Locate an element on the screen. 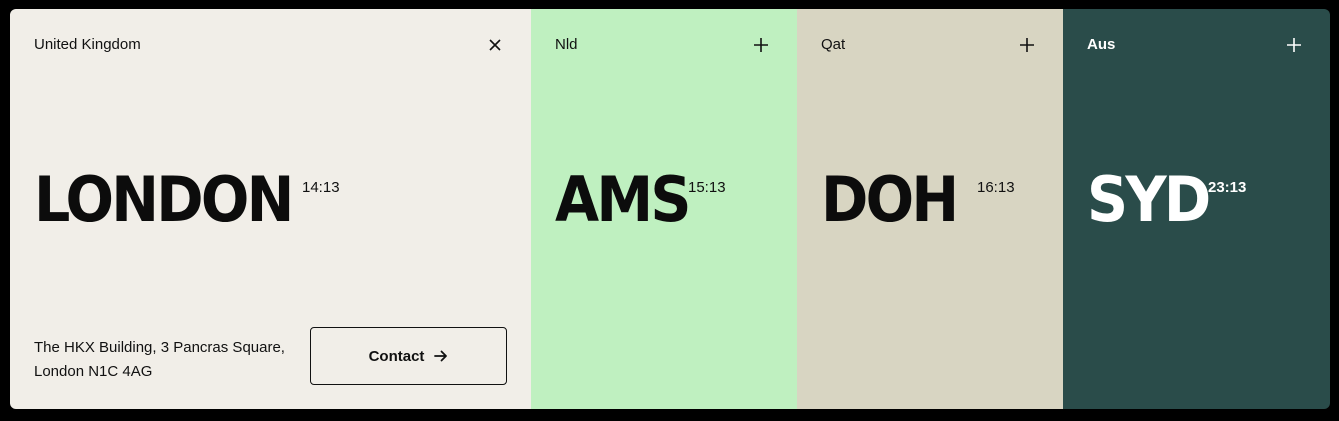 The image size is (1339, 421). country-label: United Kingdom is located at coordinates (87, 44).